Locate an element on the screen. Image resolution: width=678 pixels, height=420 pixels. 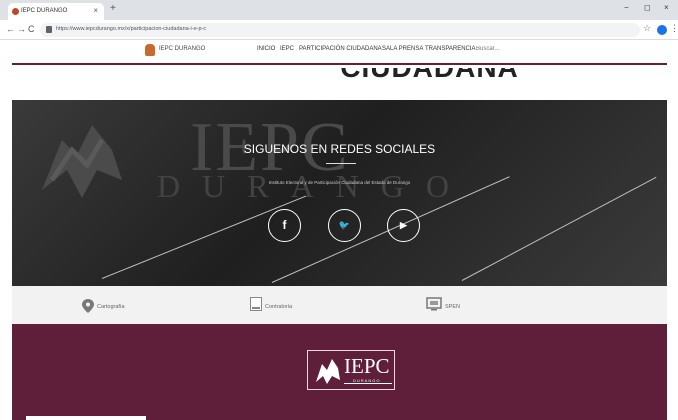
nav-item-iepc: IEPC is located at coordinates (287, 49).